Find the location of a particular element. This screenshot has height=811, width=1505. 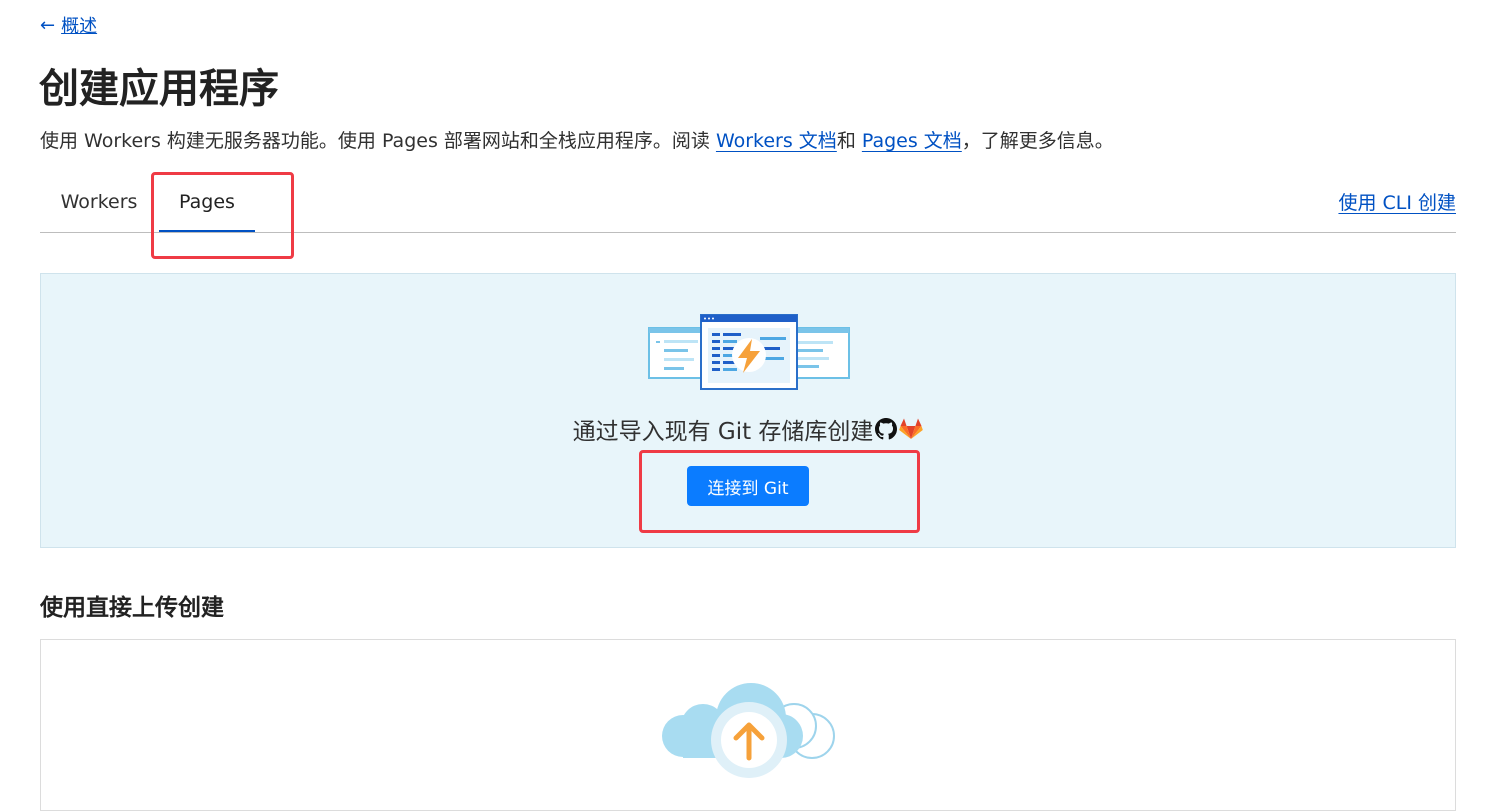

highlight-box-connect-button is located at coordinates (779, 491).